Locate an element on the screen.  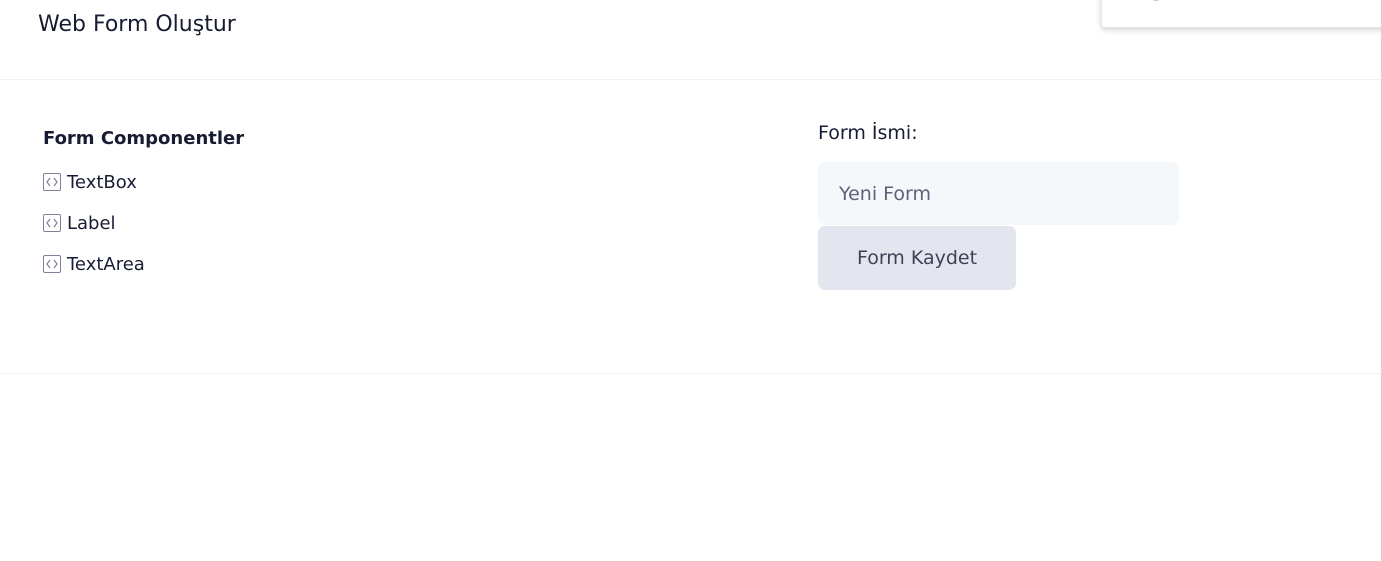
form-name-input is located at coordinates (998, 193).